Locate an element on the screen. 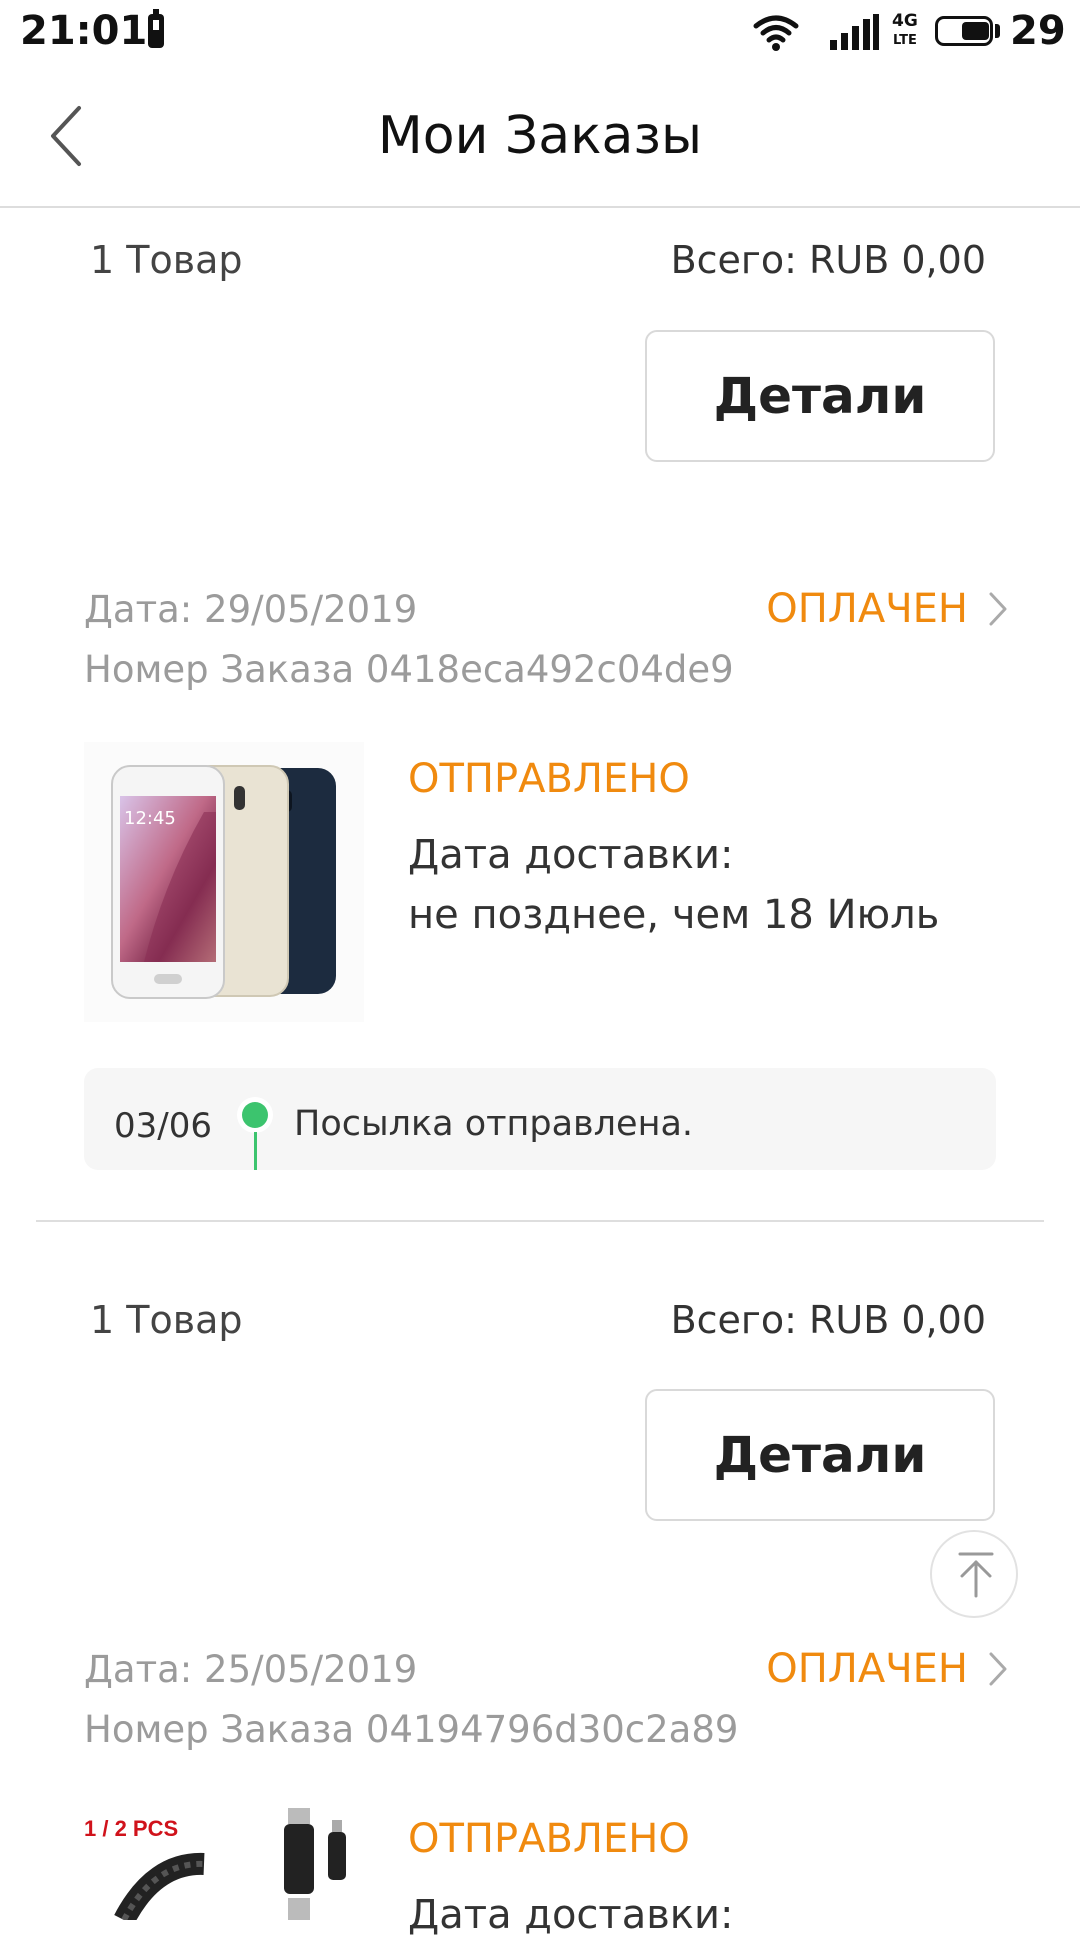 The image size is (1080, 1938). svg-text: 12:45 is located at coordinates (150, 818).